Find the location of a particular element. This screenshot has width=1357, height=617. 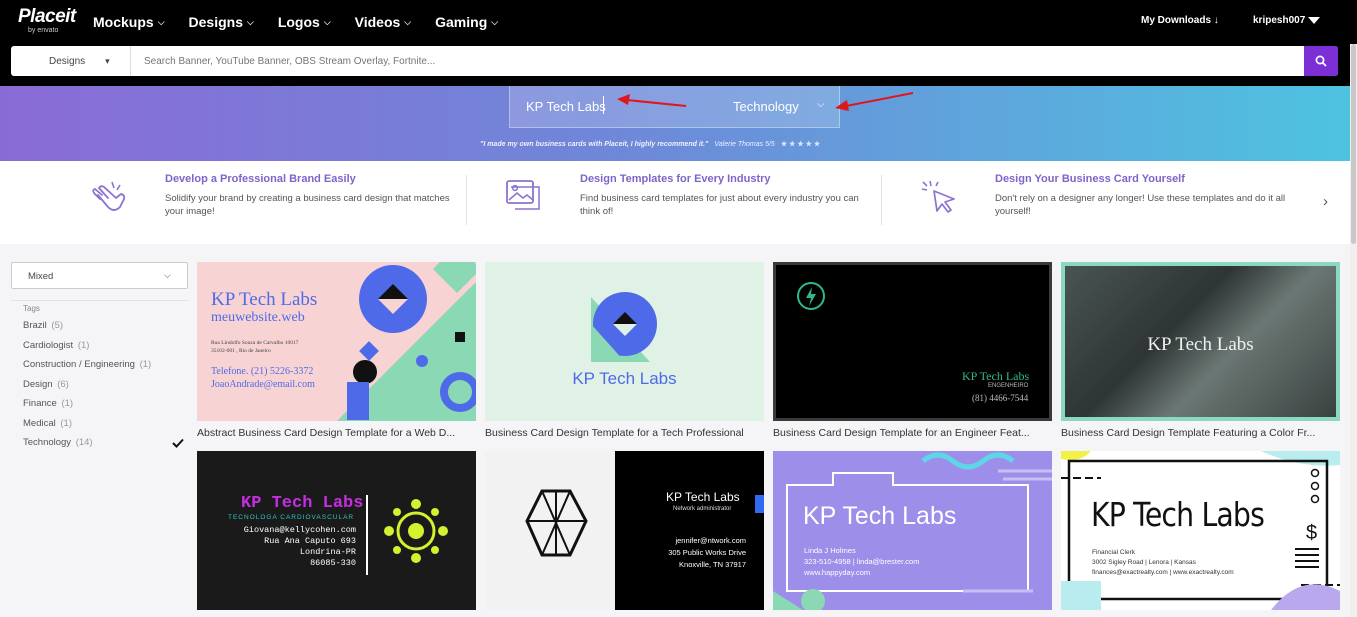

tag-construction-engineering: Construction / Engineering (1) is located at coordinates (87, 364).